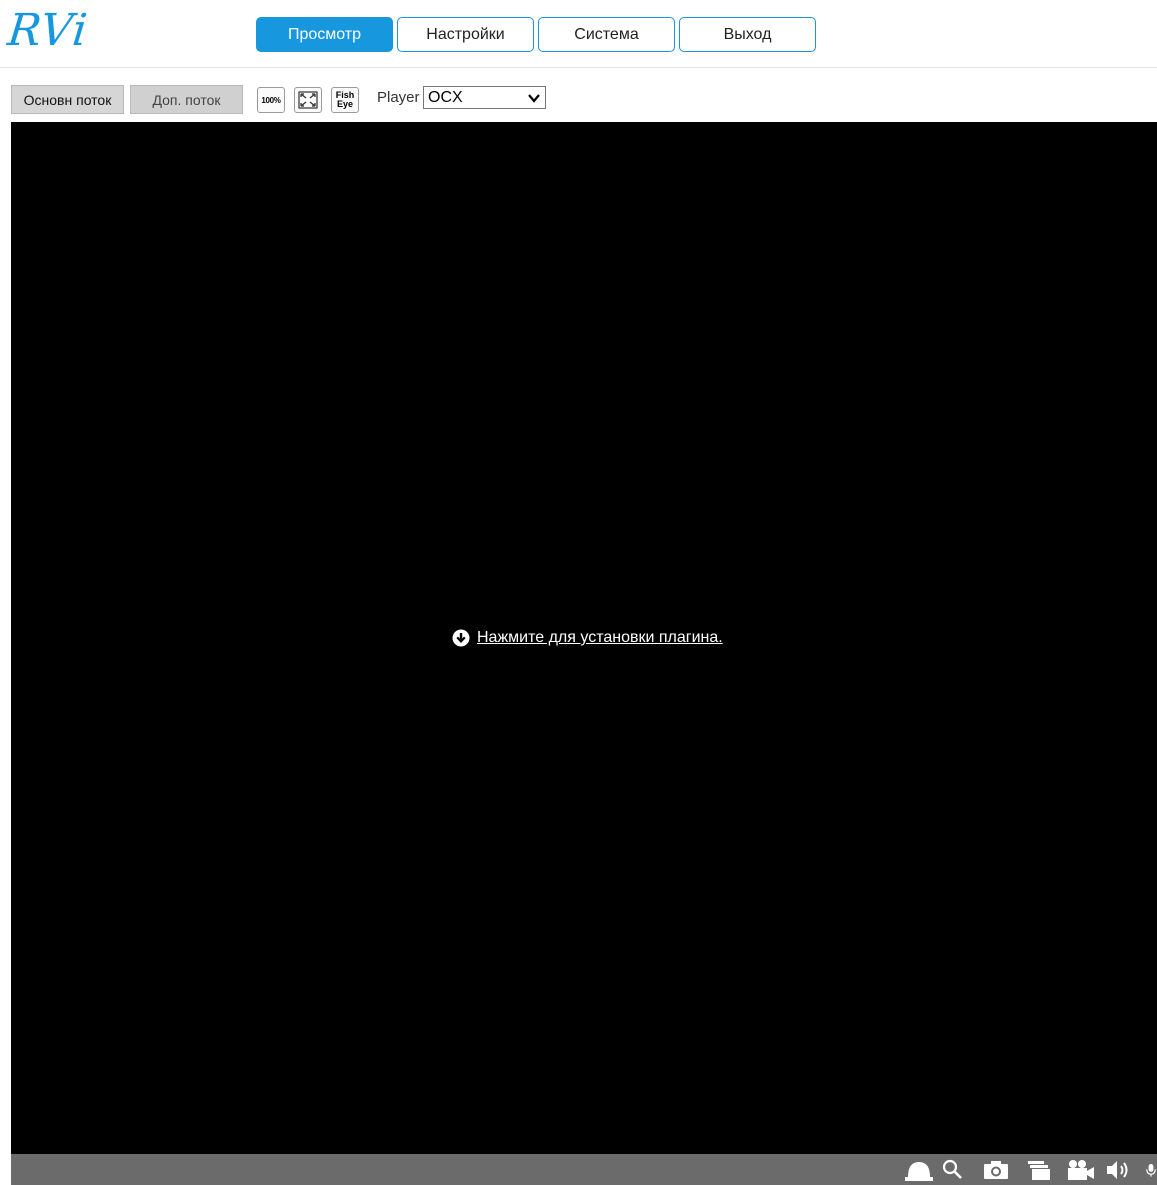 This screenshot has height=1185, width=1157. I want to click on fisheye-button: Fish Eye, so click(345, 100).